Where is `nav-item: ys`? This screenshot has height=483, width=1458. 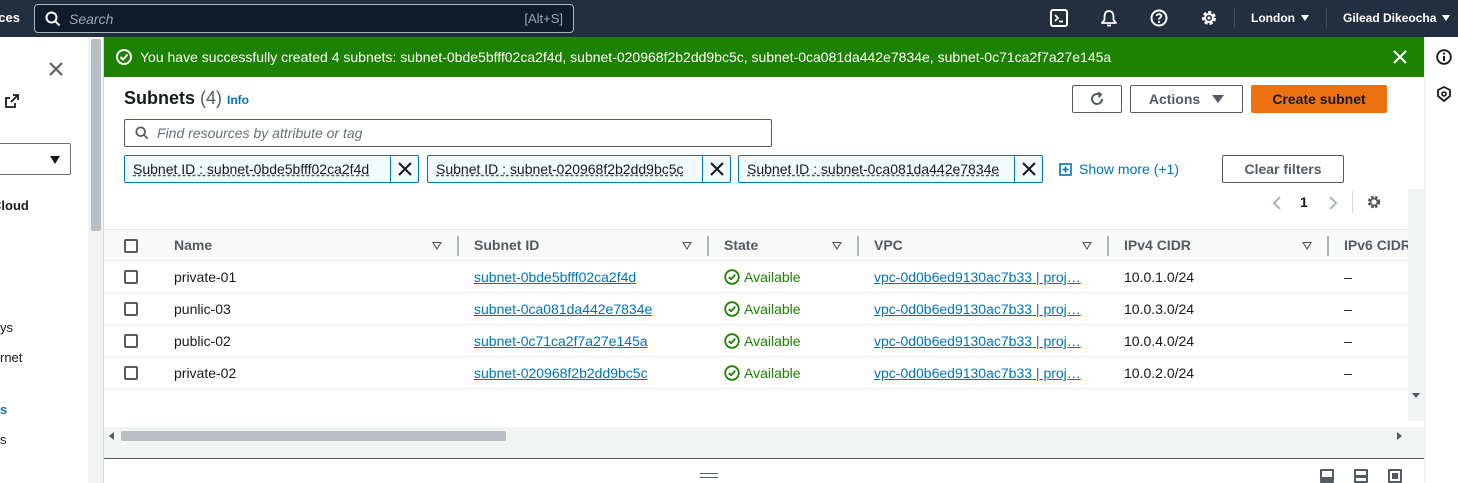 nav-item: ys is located at coordinates (6, 327).